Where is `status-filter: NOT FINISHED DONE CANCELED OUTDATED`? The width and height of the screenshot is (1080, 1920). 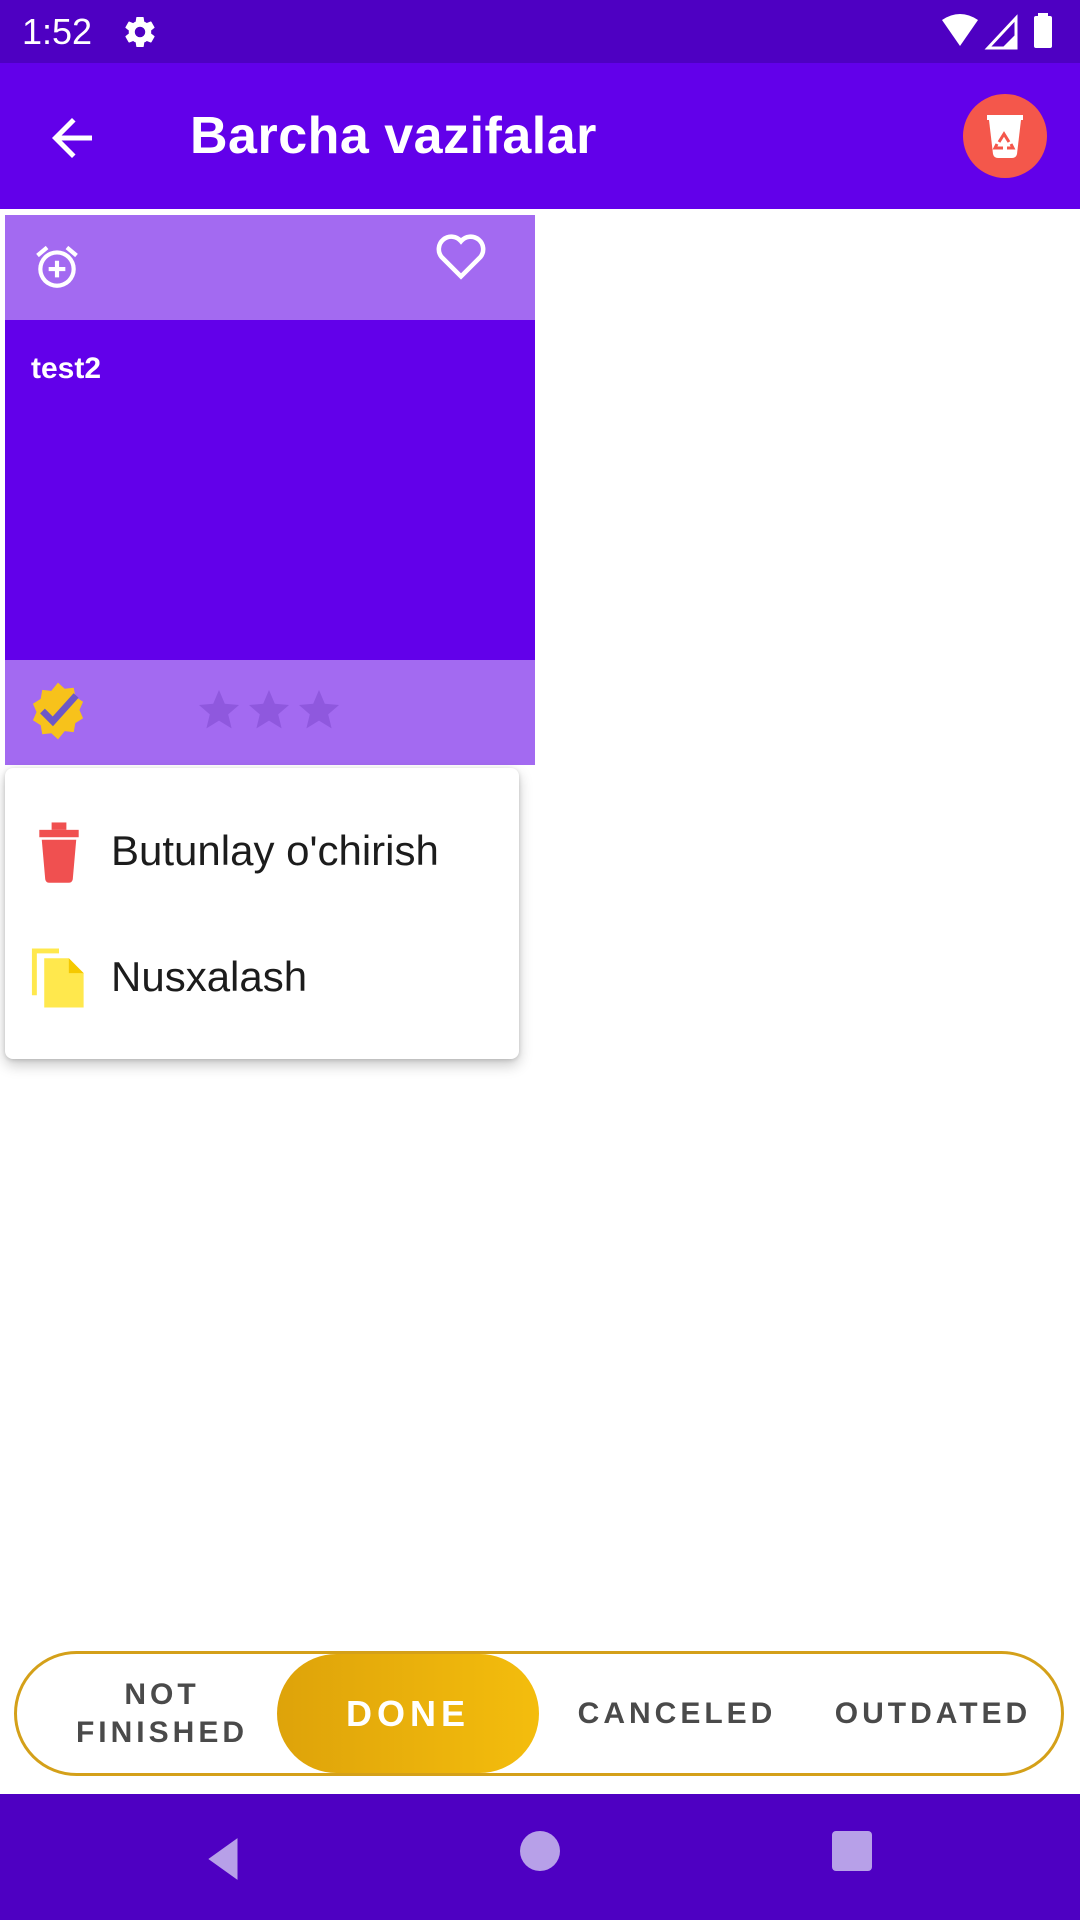 status-filter: NOT FINISHED DONE CANCELED OUTDATED is located at coordinates (539, 1713).